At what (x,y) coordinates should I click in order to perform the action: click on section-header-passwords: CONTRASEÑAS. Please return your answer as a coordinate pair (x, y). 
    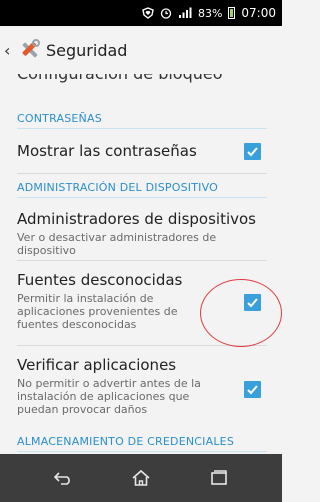
    Looking at the image, I should click on (59, 118).